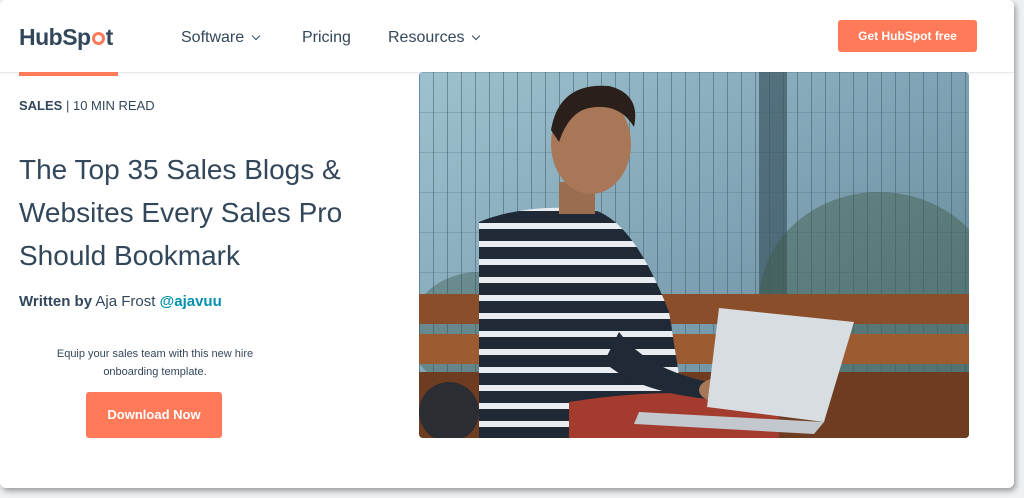 This screenshot has width=1024, height=498. I want to click on hubspot-logo: HubSp t, so click(66, 37).